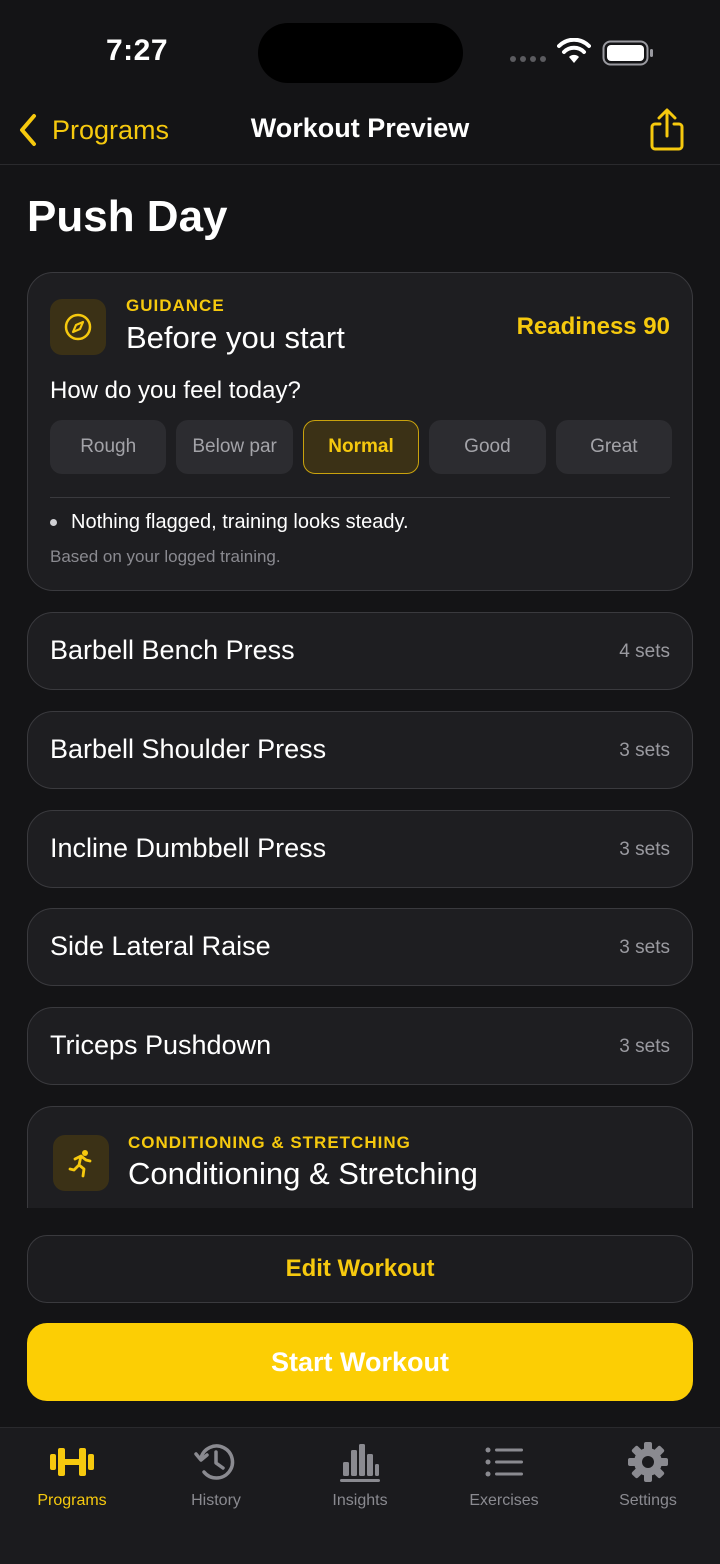 The width and height of the screenshot is (720, 1564). I want to click on mood-option-below-par: Below par, so click(234, 447).